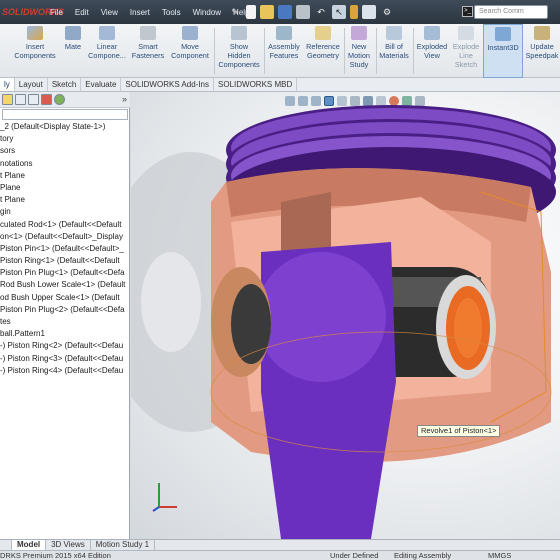 The image size is (560, 560). What do you see at coordinates (267, 12) in the screenshot?
I see `open-folder-icon` at bounding box center [267, 12].